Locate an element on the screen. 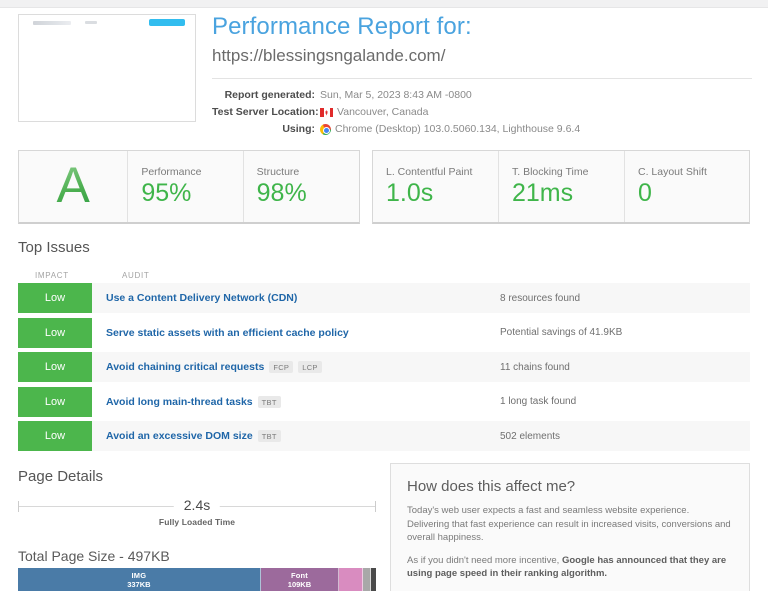 The height and width of the screenshot is (591, 768). overall-grade-cell: A is located at coordinates (74, 186).